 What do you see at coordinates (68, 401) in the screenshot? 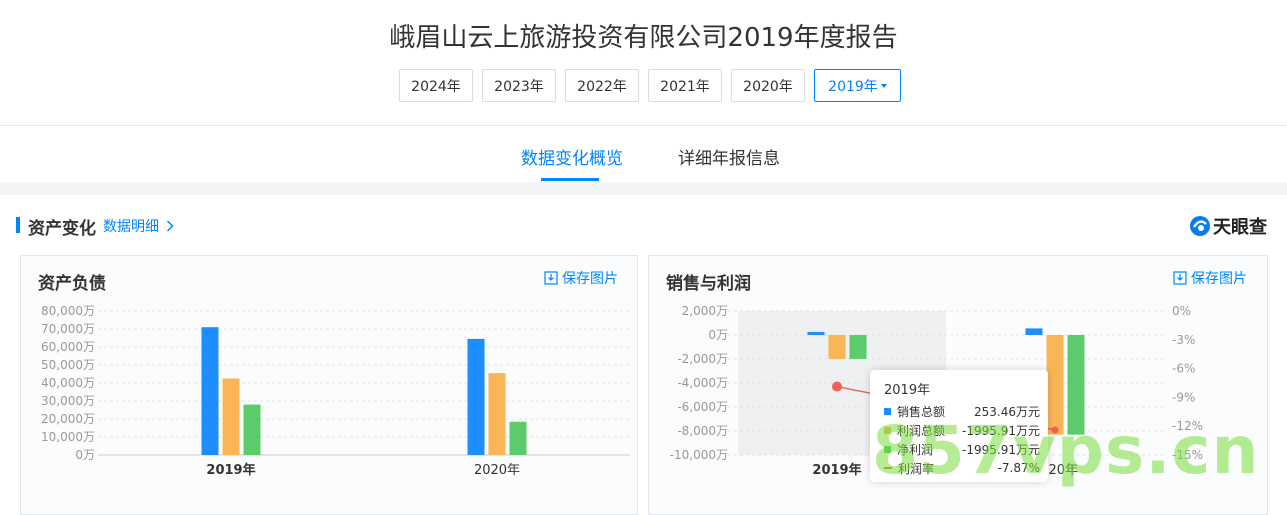
I see `y-tick-label: 30,000万` at bounding box center [68, 401].